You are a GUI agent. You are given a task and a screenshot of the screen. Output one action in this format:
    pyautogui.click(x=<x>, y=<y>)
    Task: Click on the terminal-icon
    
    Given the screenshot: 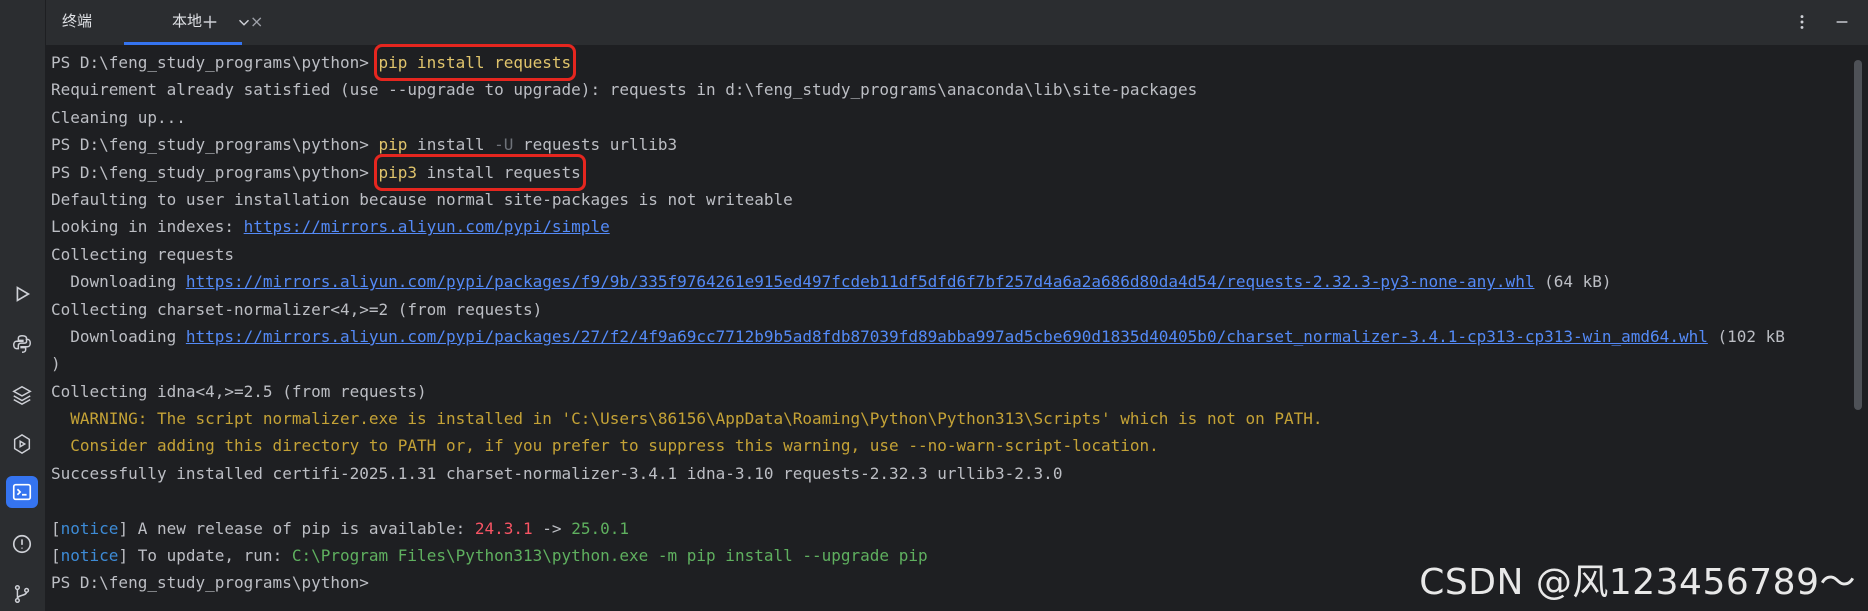 What is the action you would take?
    pyautogui.click(x=22, y=492)
    